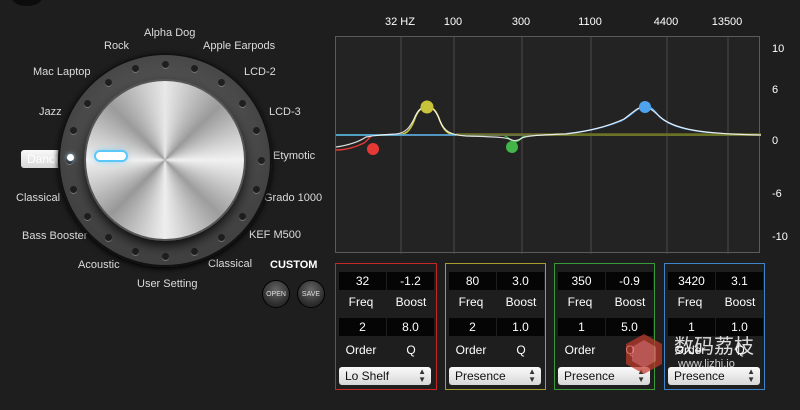 This screenshot has height=410, width=800. I want to click on preset-lcd-3: LCD-3, so click(285, 112).